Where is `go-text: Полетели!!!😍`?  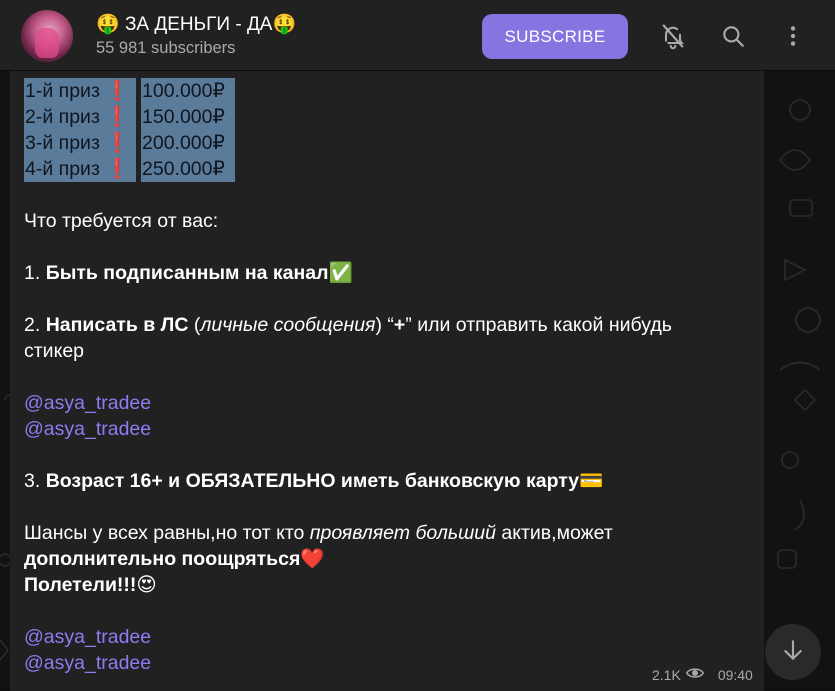 go-text: Полетели!!!😍 is located at coordinates (90, 585).